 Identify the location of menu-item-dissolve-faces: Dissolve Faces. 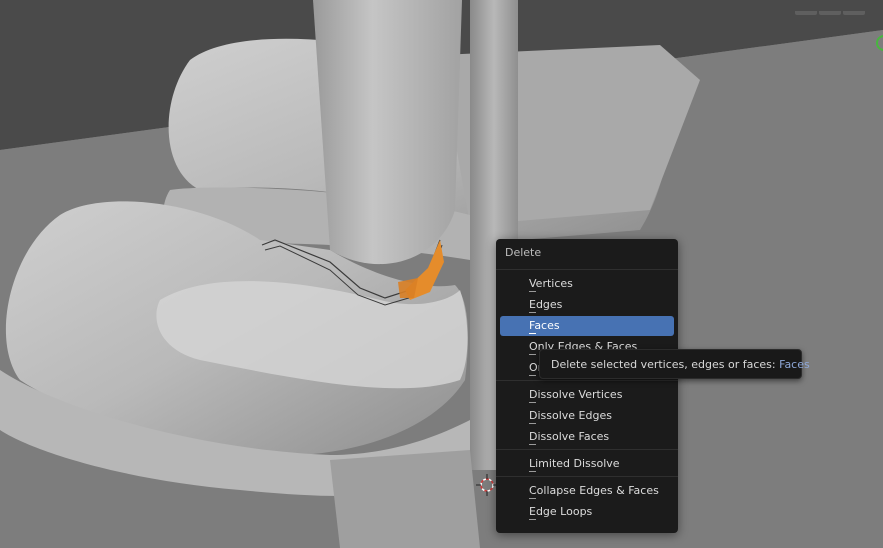
(587, 437).